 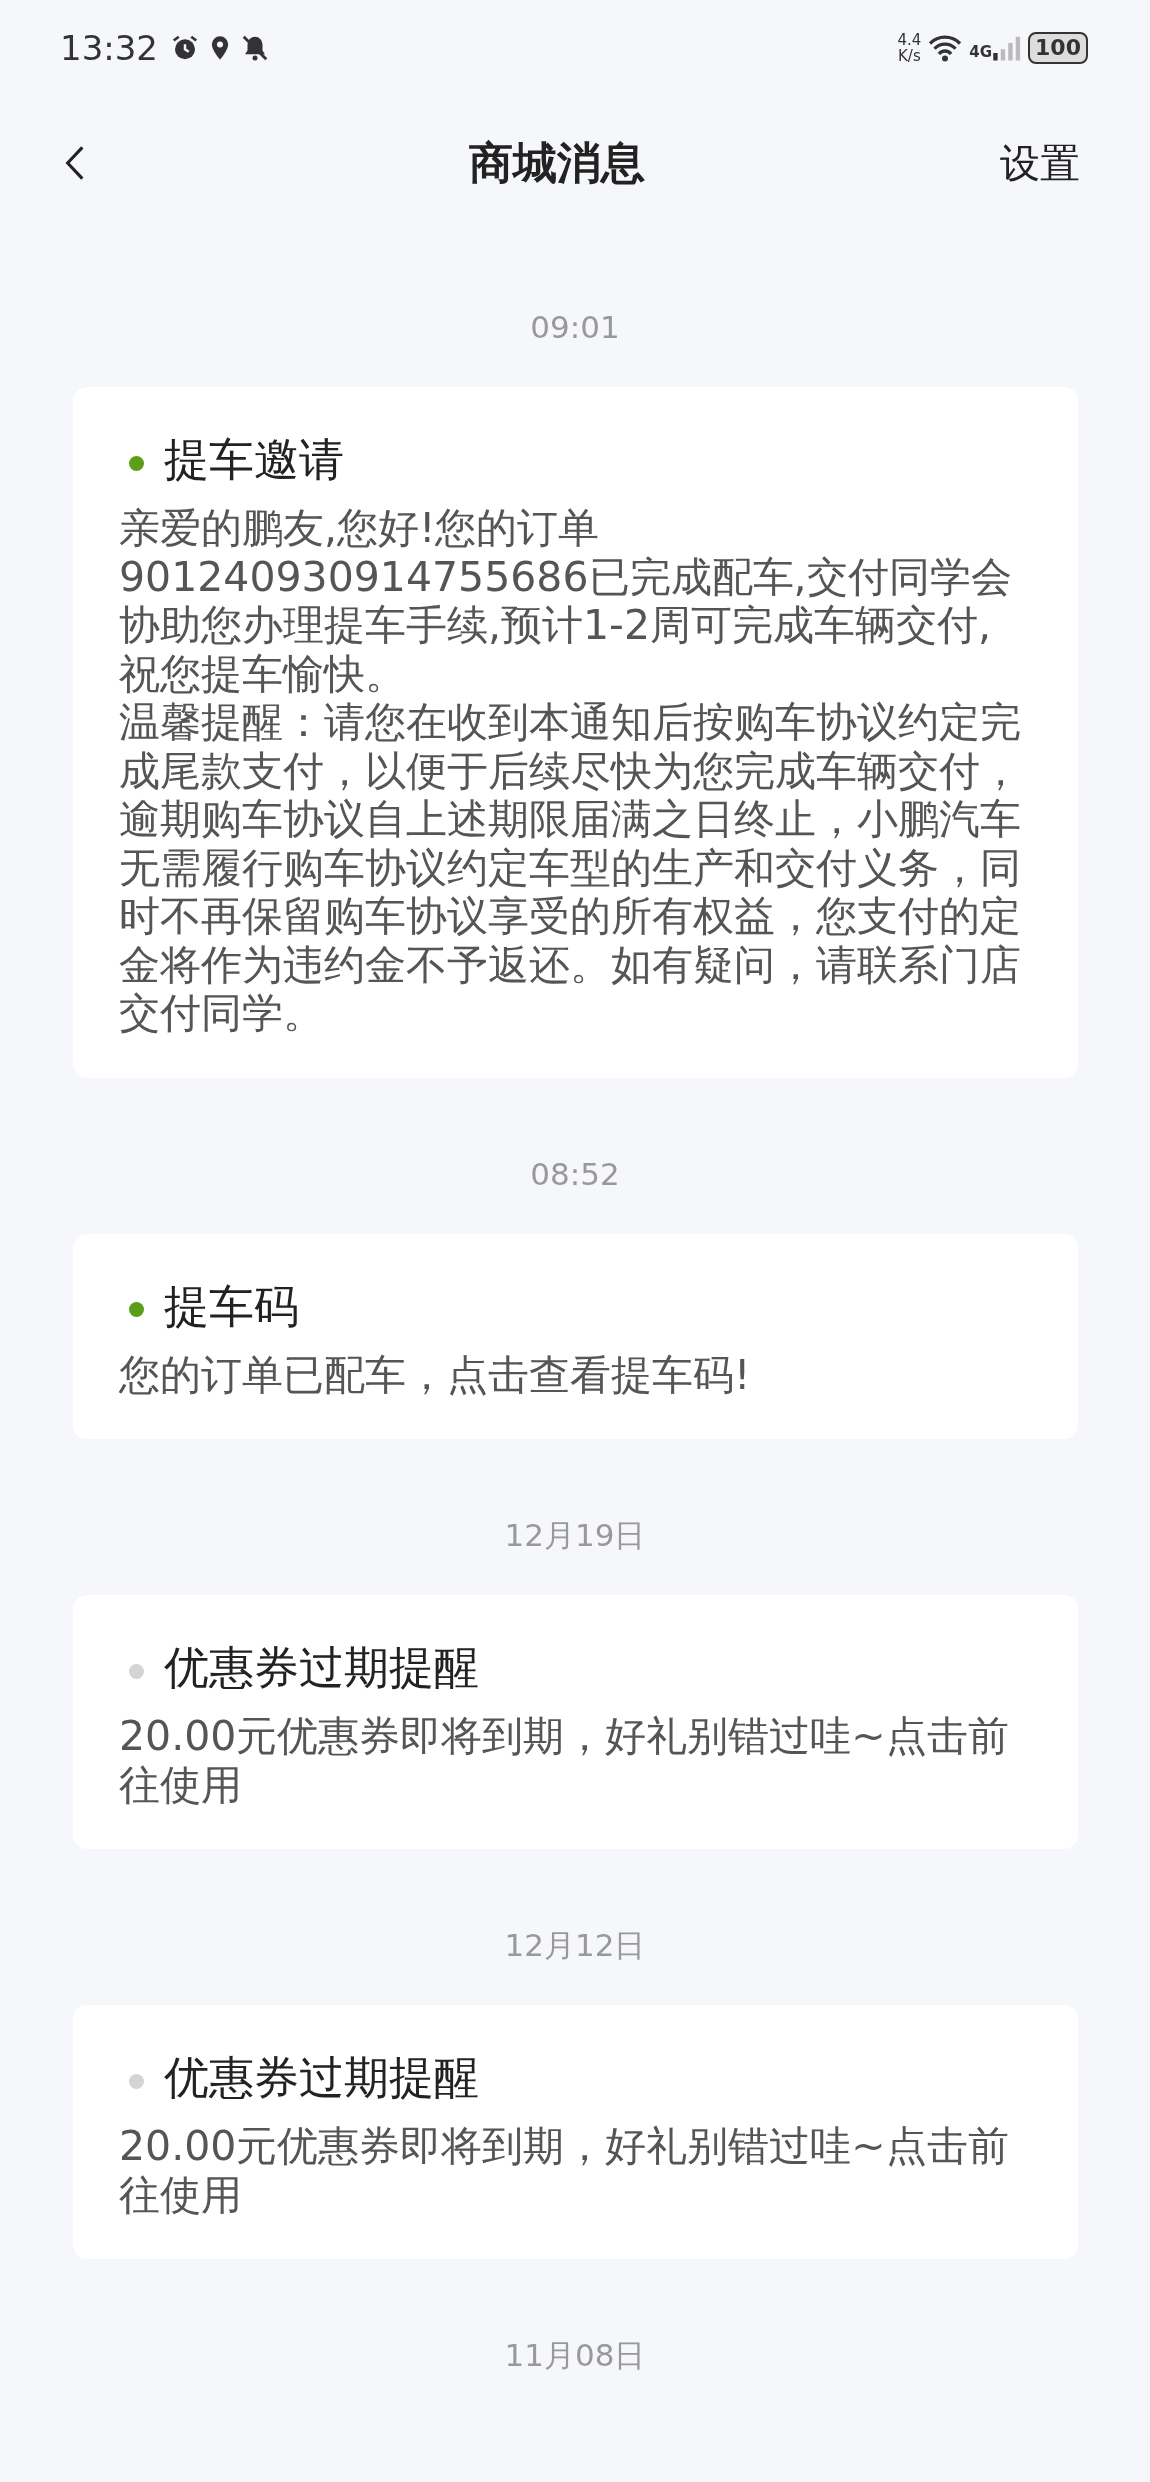 What do you see at coordinates (575, 1535) in the screenshot?
I see `date-label: 12月19日` at bounding box center [575, 1535].